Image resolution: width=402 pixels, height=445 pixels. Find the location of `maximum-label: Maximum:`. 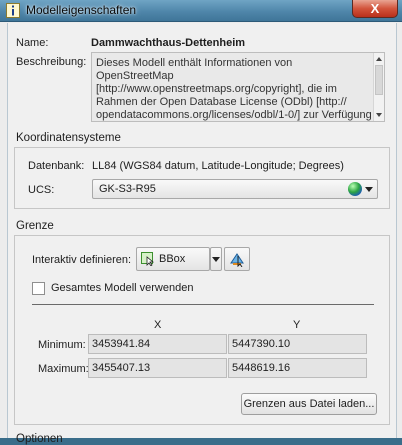

maximum-label: Maximum: is located at coordinates (63, 369).